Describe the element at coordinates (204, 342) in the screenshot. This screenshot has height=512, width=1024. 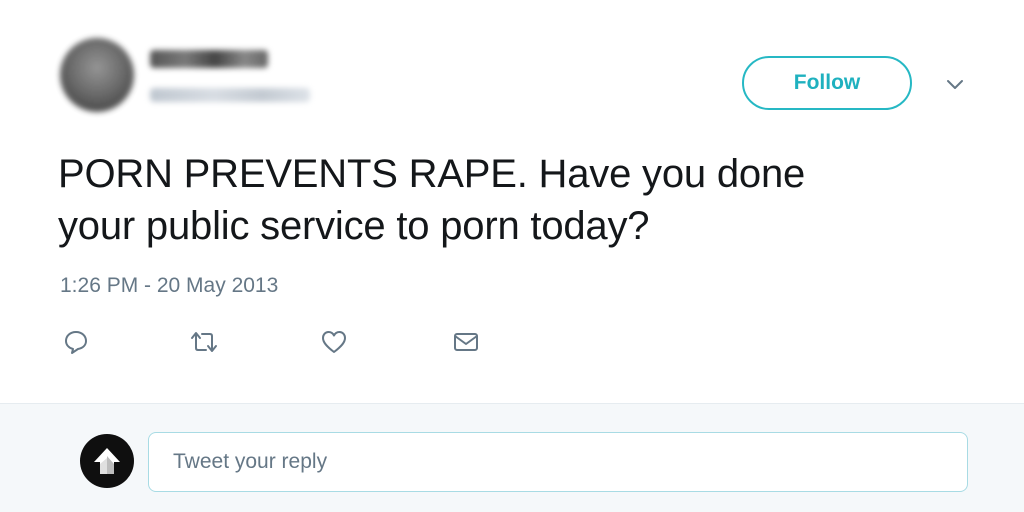
I see `retweet-icon` at that location.